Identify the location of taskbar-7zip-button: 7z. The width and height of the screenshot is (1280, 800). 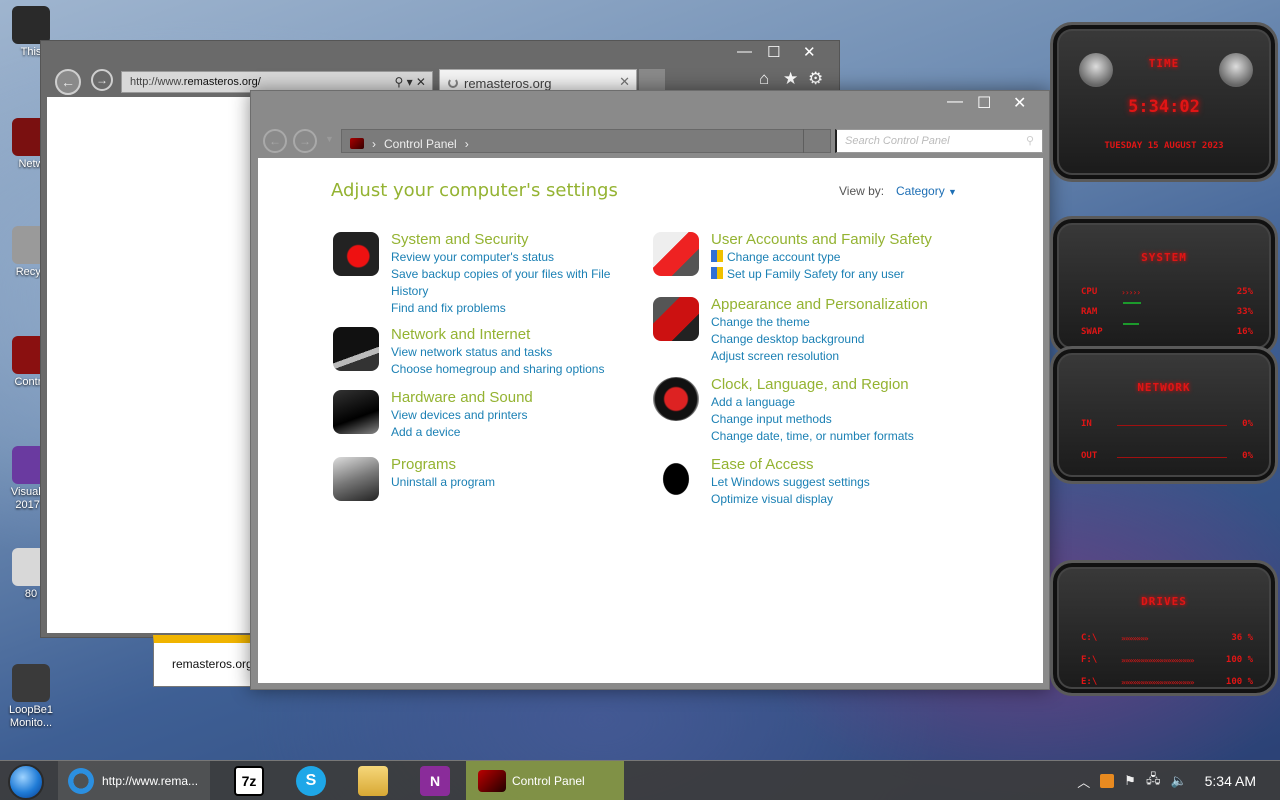
(249, 780).